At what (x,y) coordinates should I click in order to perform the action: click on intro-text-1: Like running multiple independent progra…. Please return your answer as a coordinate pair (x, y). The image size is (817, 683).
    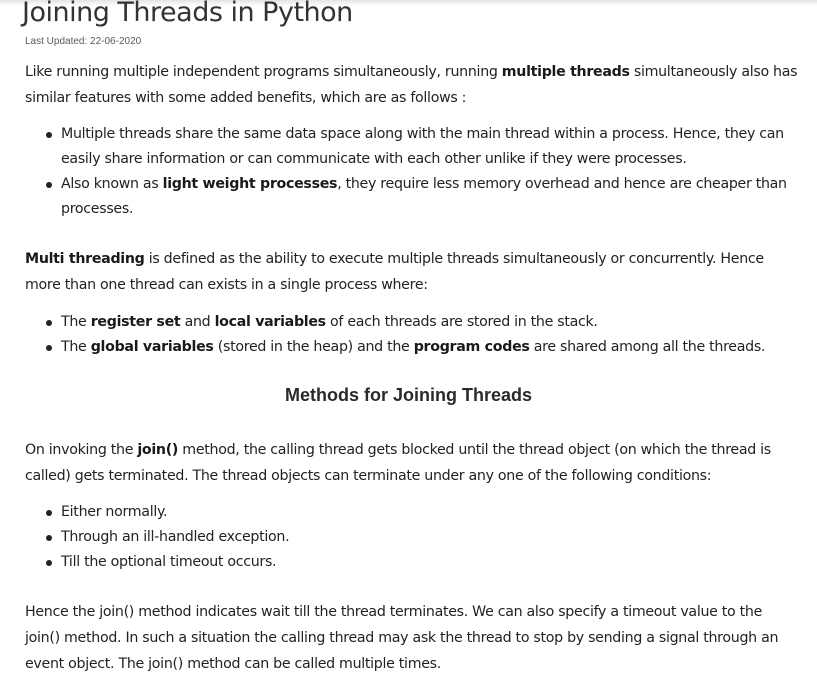
    Looking at the image, I should click on (263, 72).